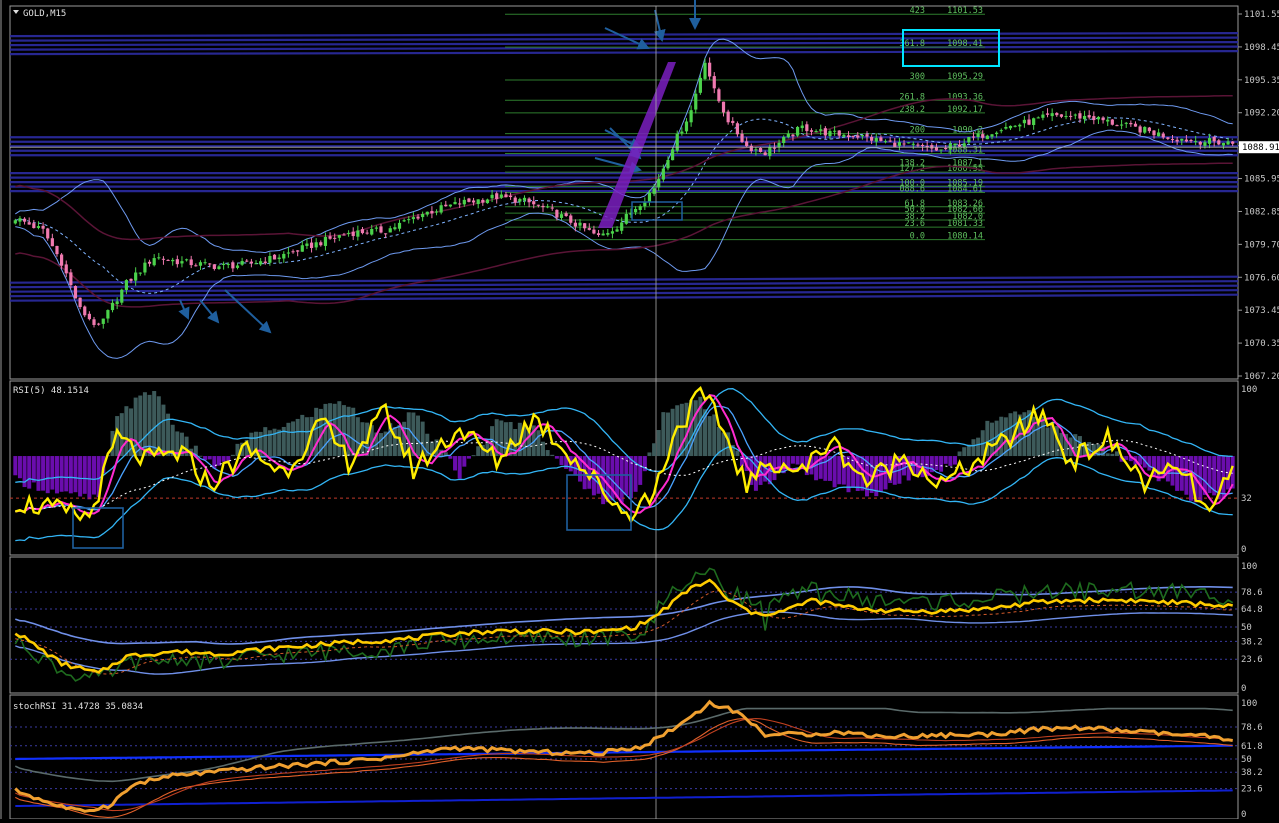  I want to click on price-axis-label: 1085.95, so click(1261, 180).